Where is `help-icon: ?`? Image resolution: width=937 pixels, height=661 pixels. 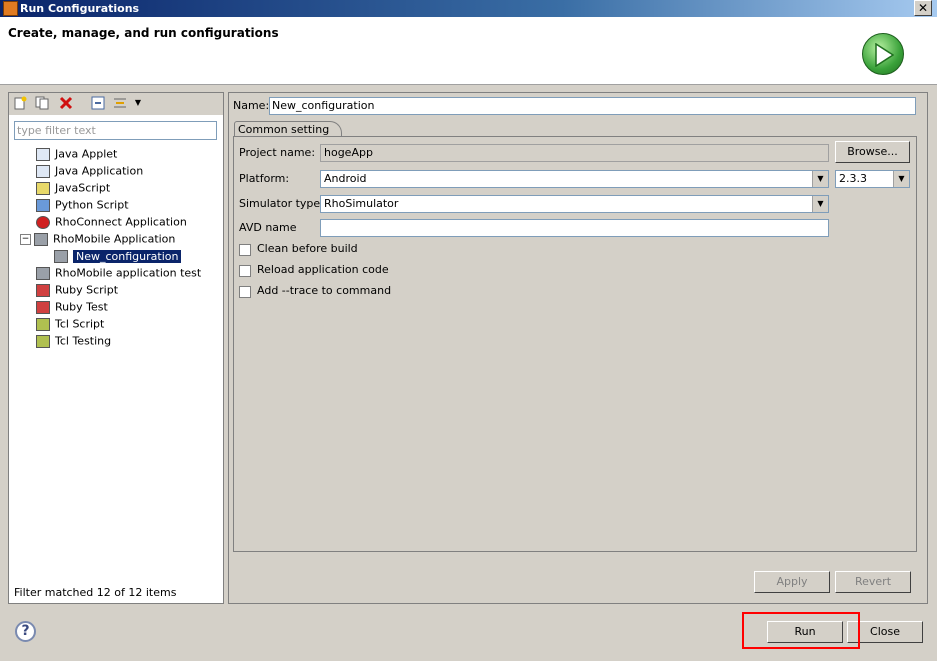
help-icon: ? is located at coordinates (25, 631).